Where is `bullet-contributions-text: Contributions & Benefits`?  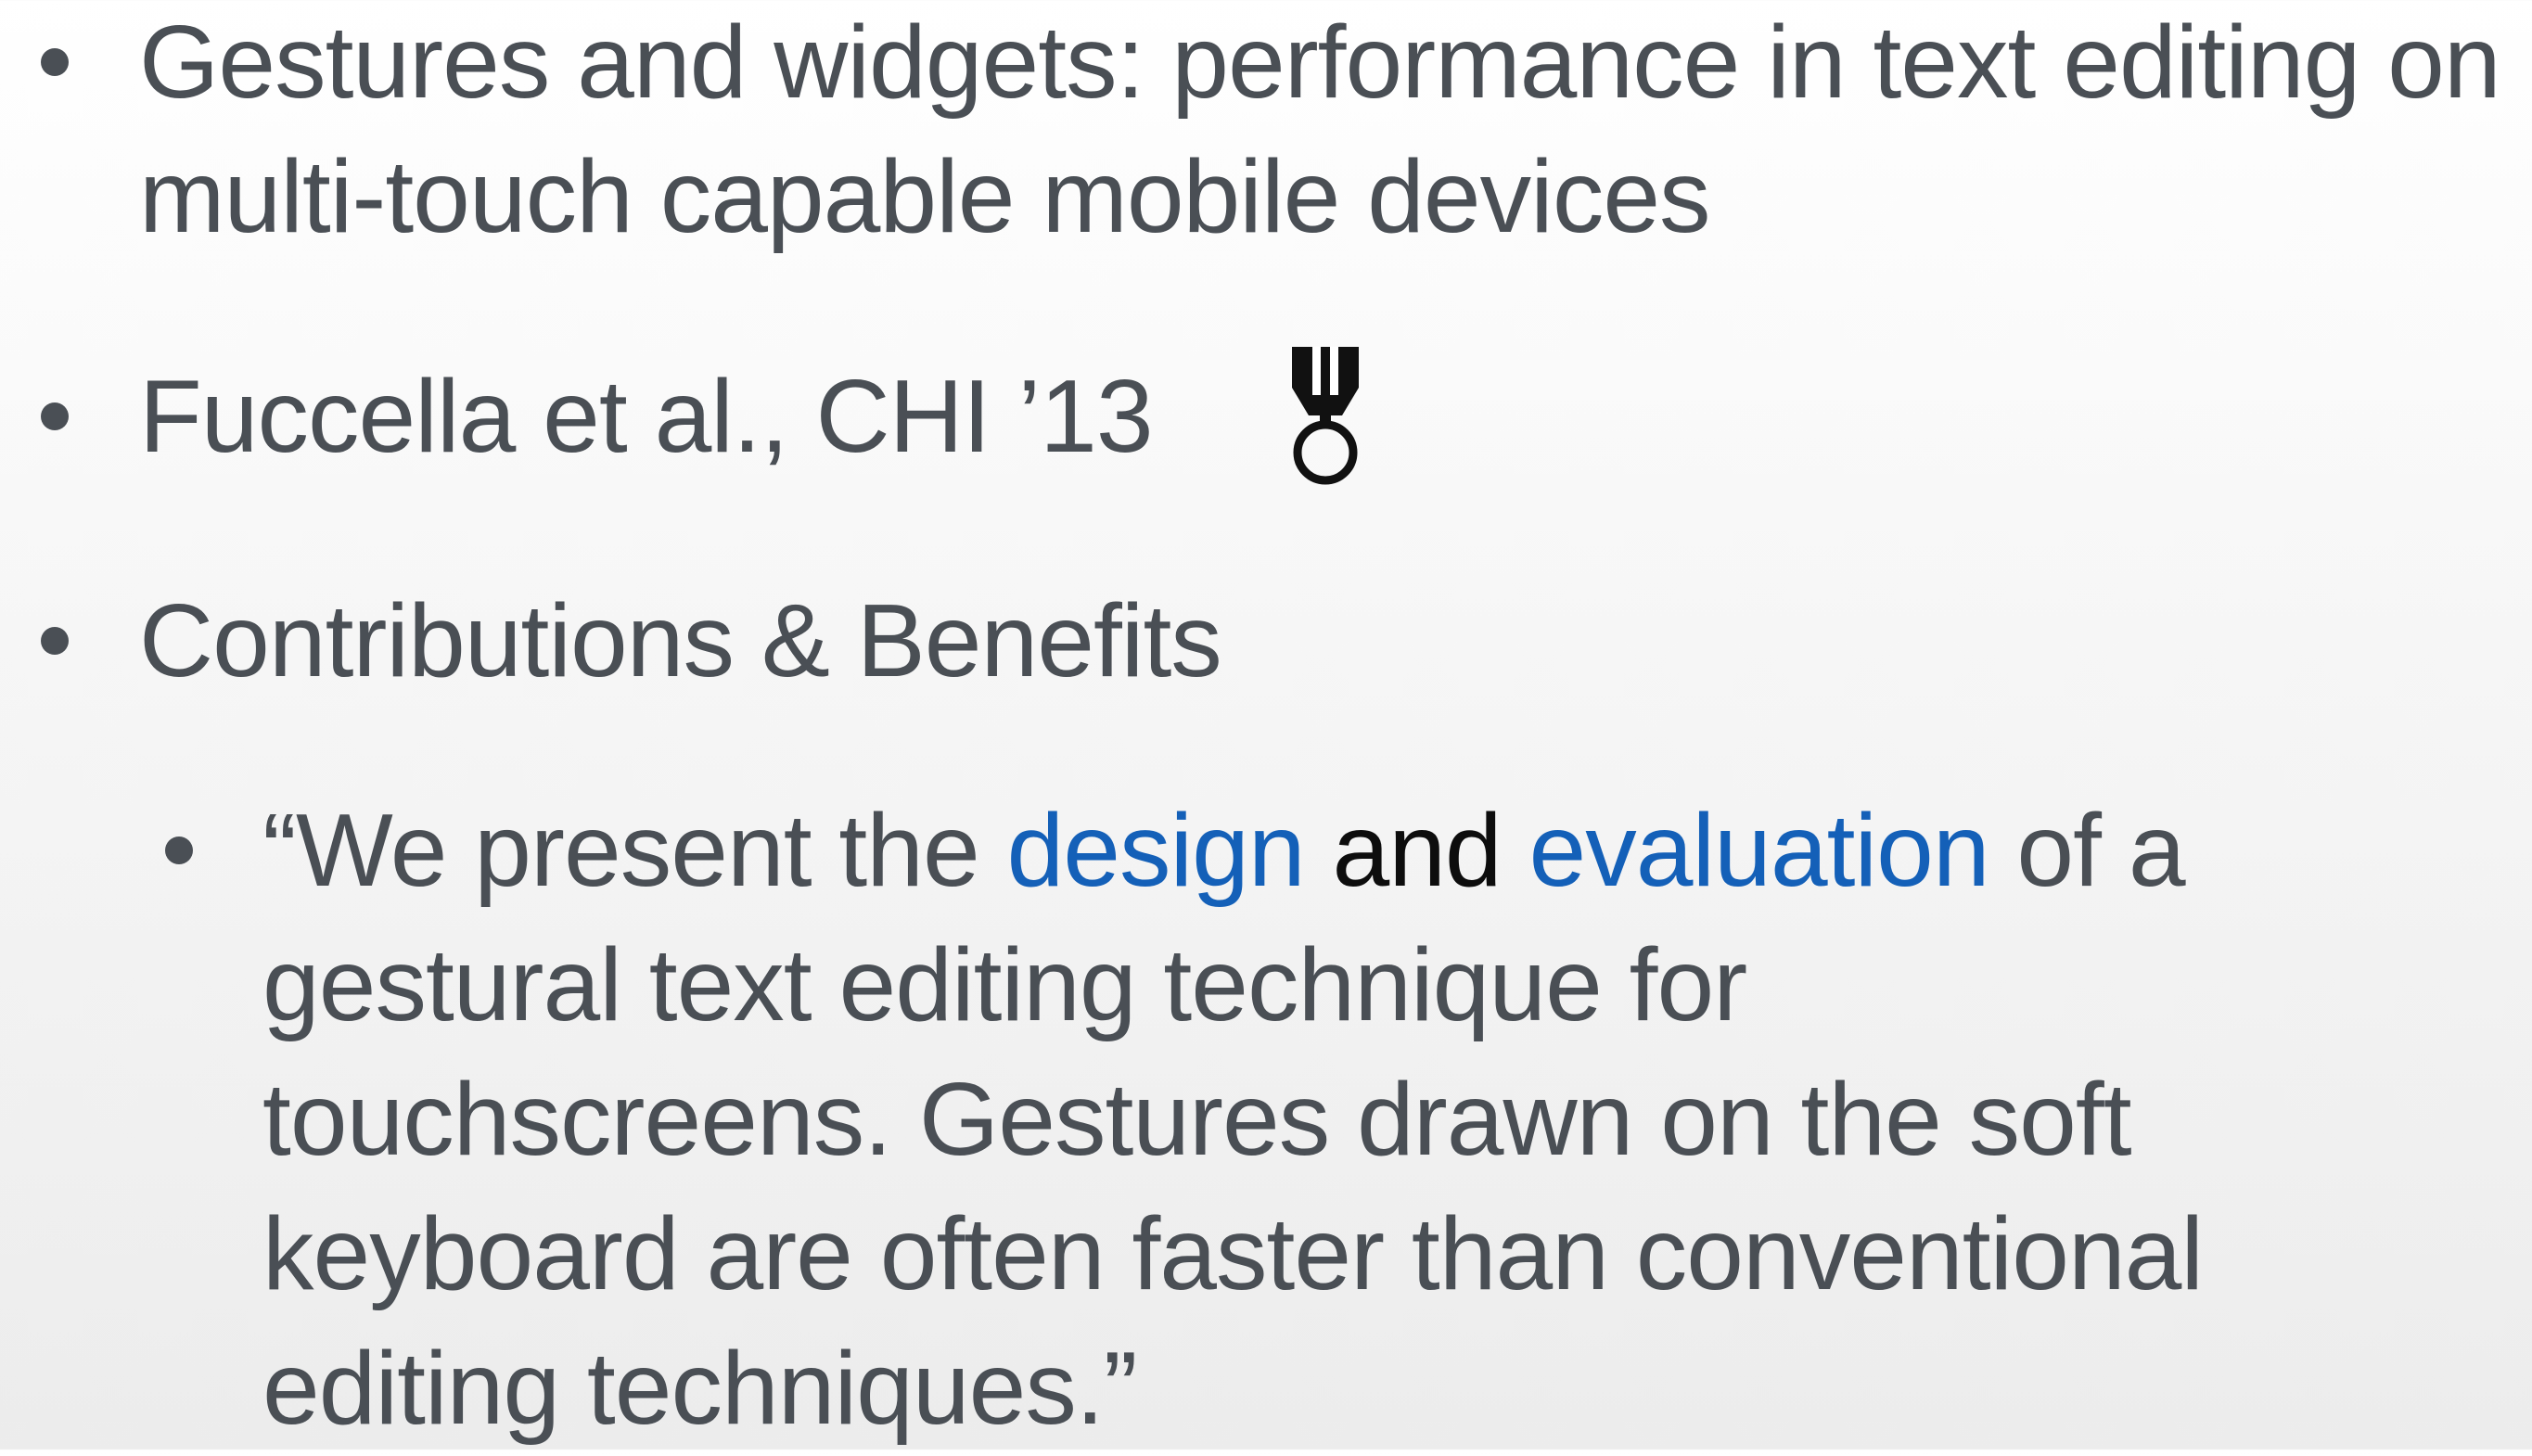
bullet-contributions-text: Contributions & Benefits is located at coordinates (680, 640).